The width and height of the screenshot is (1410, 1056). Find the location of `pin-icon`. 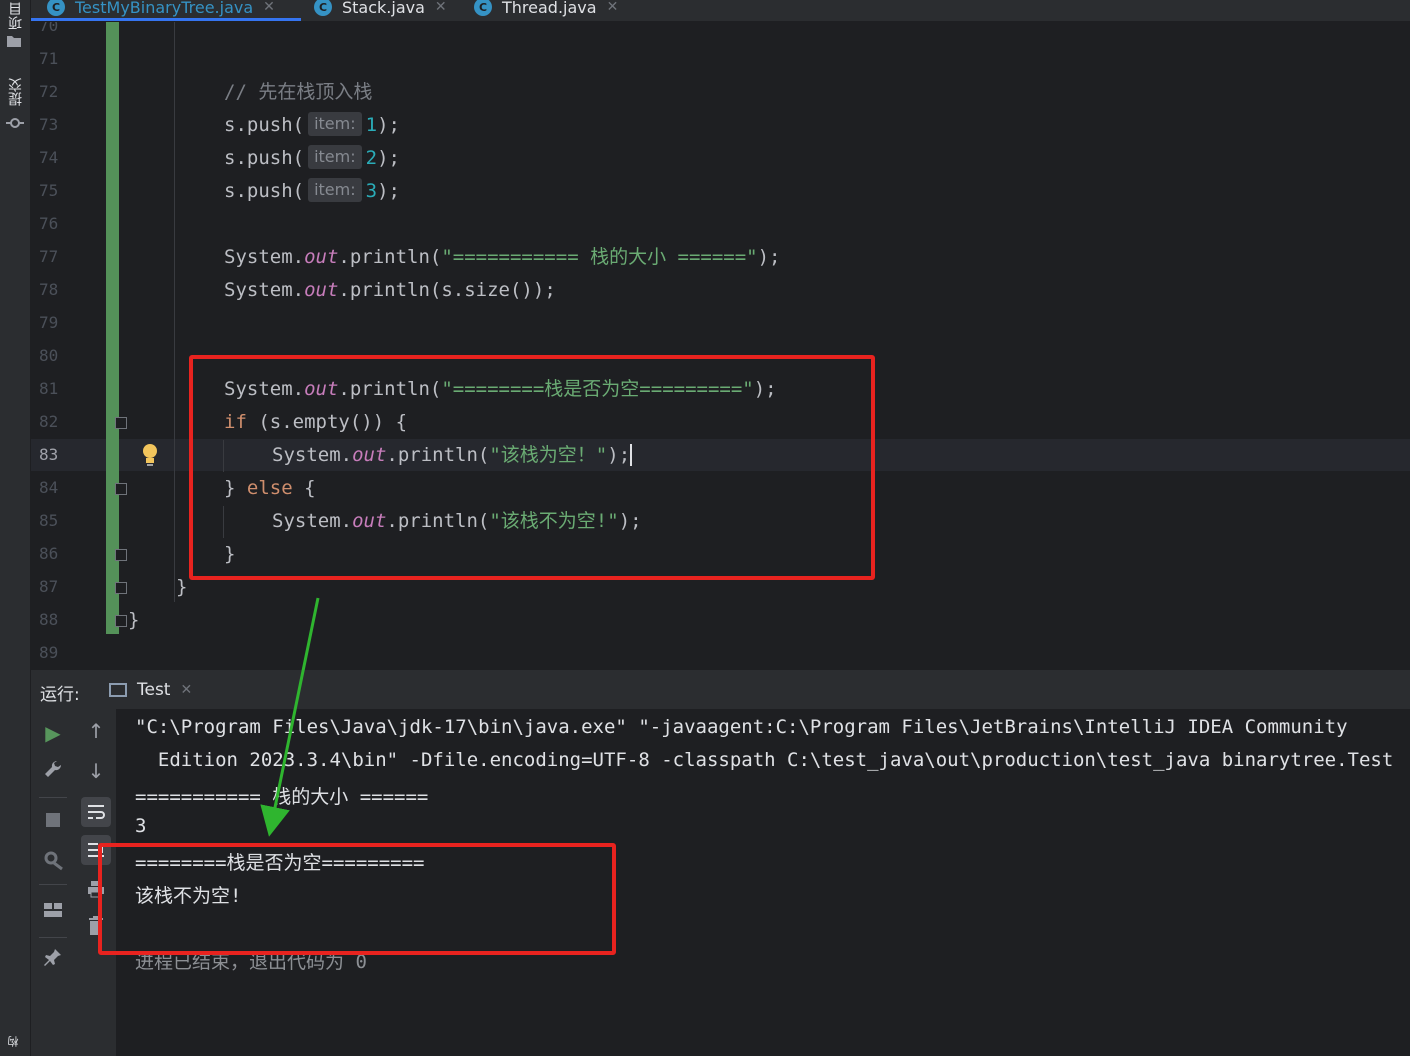

pin-icon is located at coordinates (53, 959).